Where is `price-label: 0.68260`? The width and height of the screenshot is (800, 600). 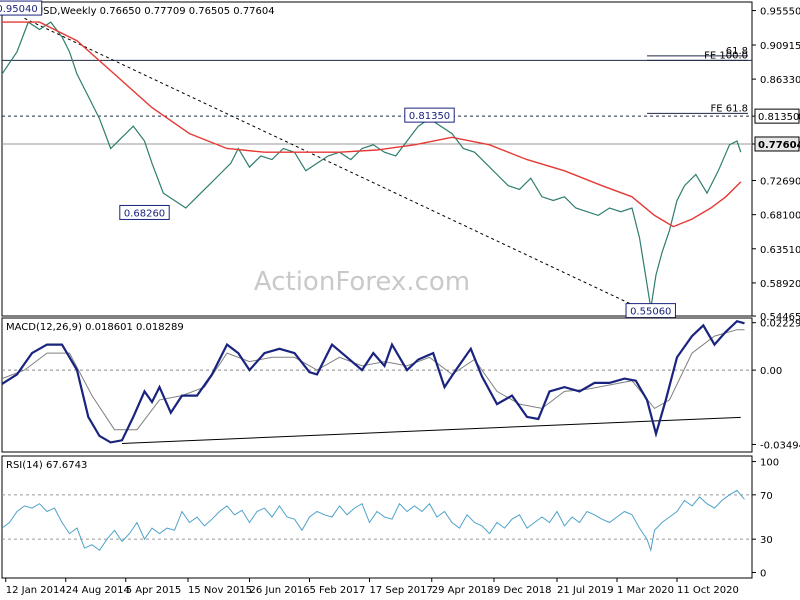
price-label: 0.68260 is located at coordinates (144, 213).